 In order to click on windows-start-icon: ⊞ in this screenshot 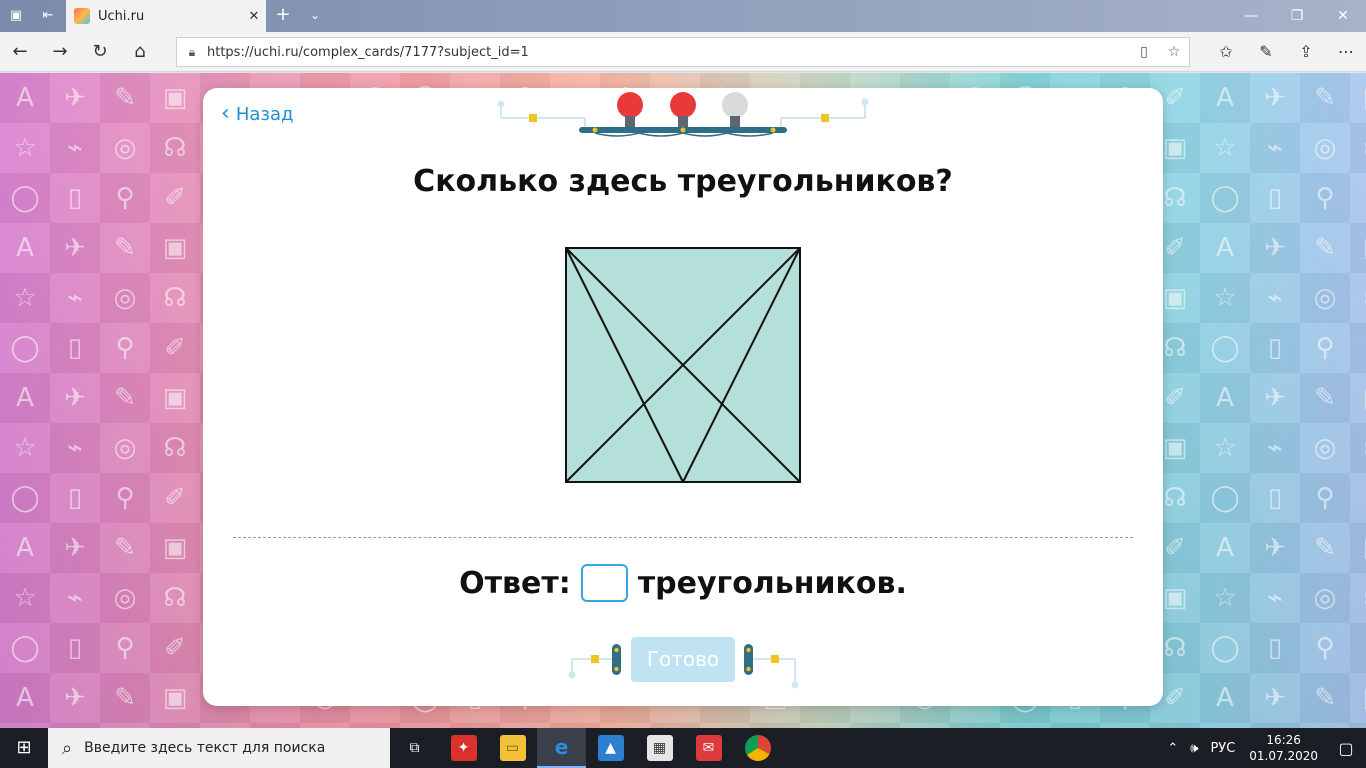, I will do `click(24, 748)`.